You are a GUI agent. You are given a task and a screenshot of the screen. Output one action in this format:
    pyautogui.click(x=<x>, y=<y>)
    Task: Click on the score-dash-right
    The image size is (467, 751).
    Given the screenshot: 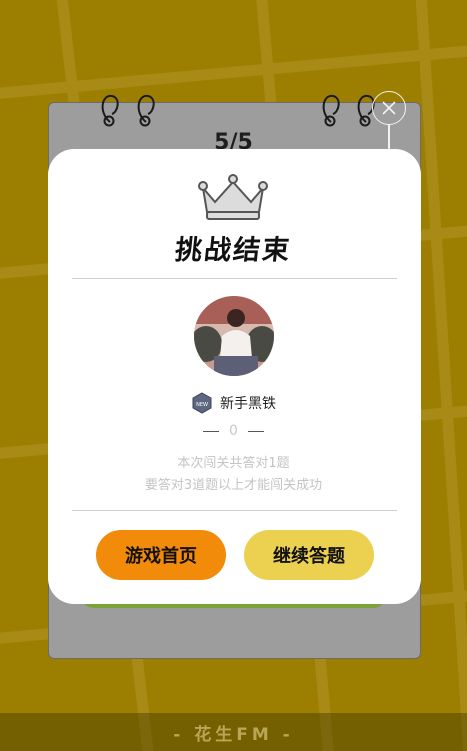 What is the action you would take?
    pyautogui.click(x=255, y=431)
    